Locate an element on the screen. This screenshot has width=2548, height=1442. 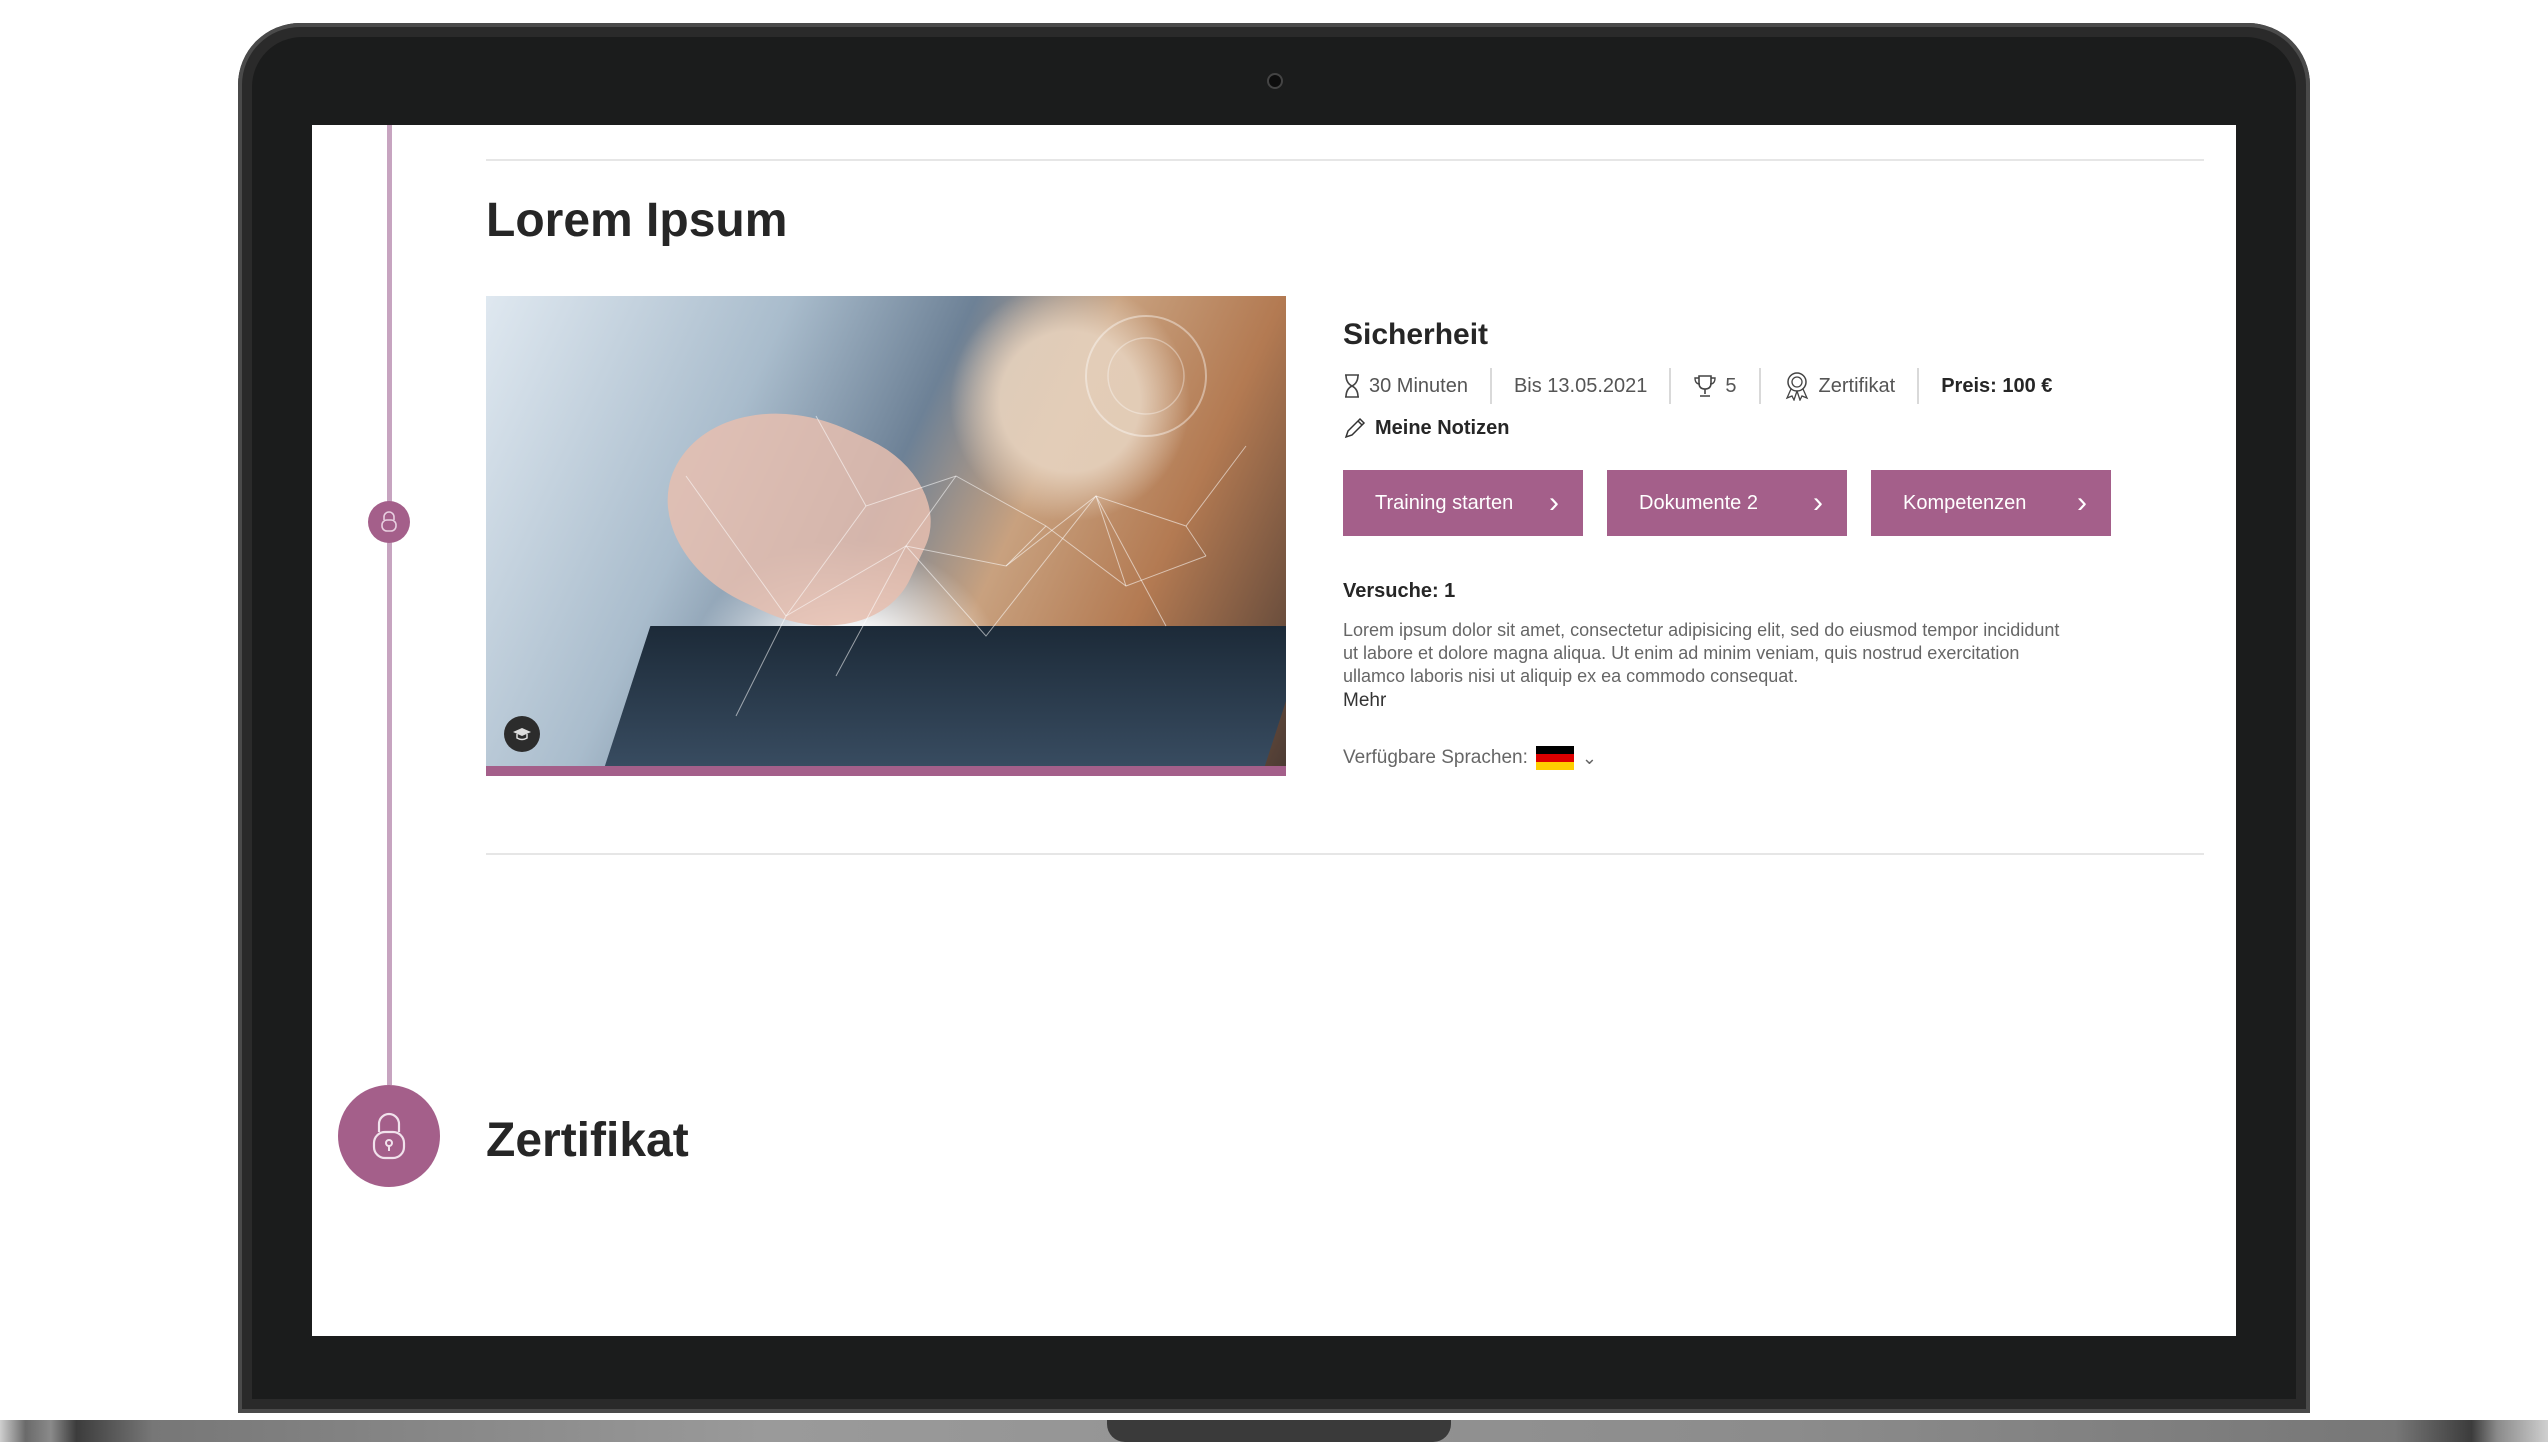
more-link: Mehr is located at coordinates (1773, 701).